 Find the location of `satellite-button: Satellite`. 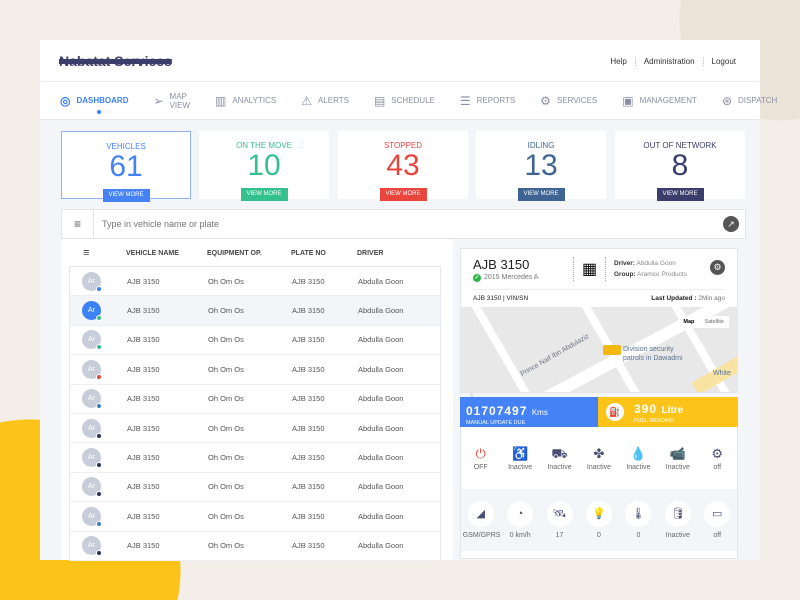

satellite-button: Satellite is located at coordinates (714, 322).